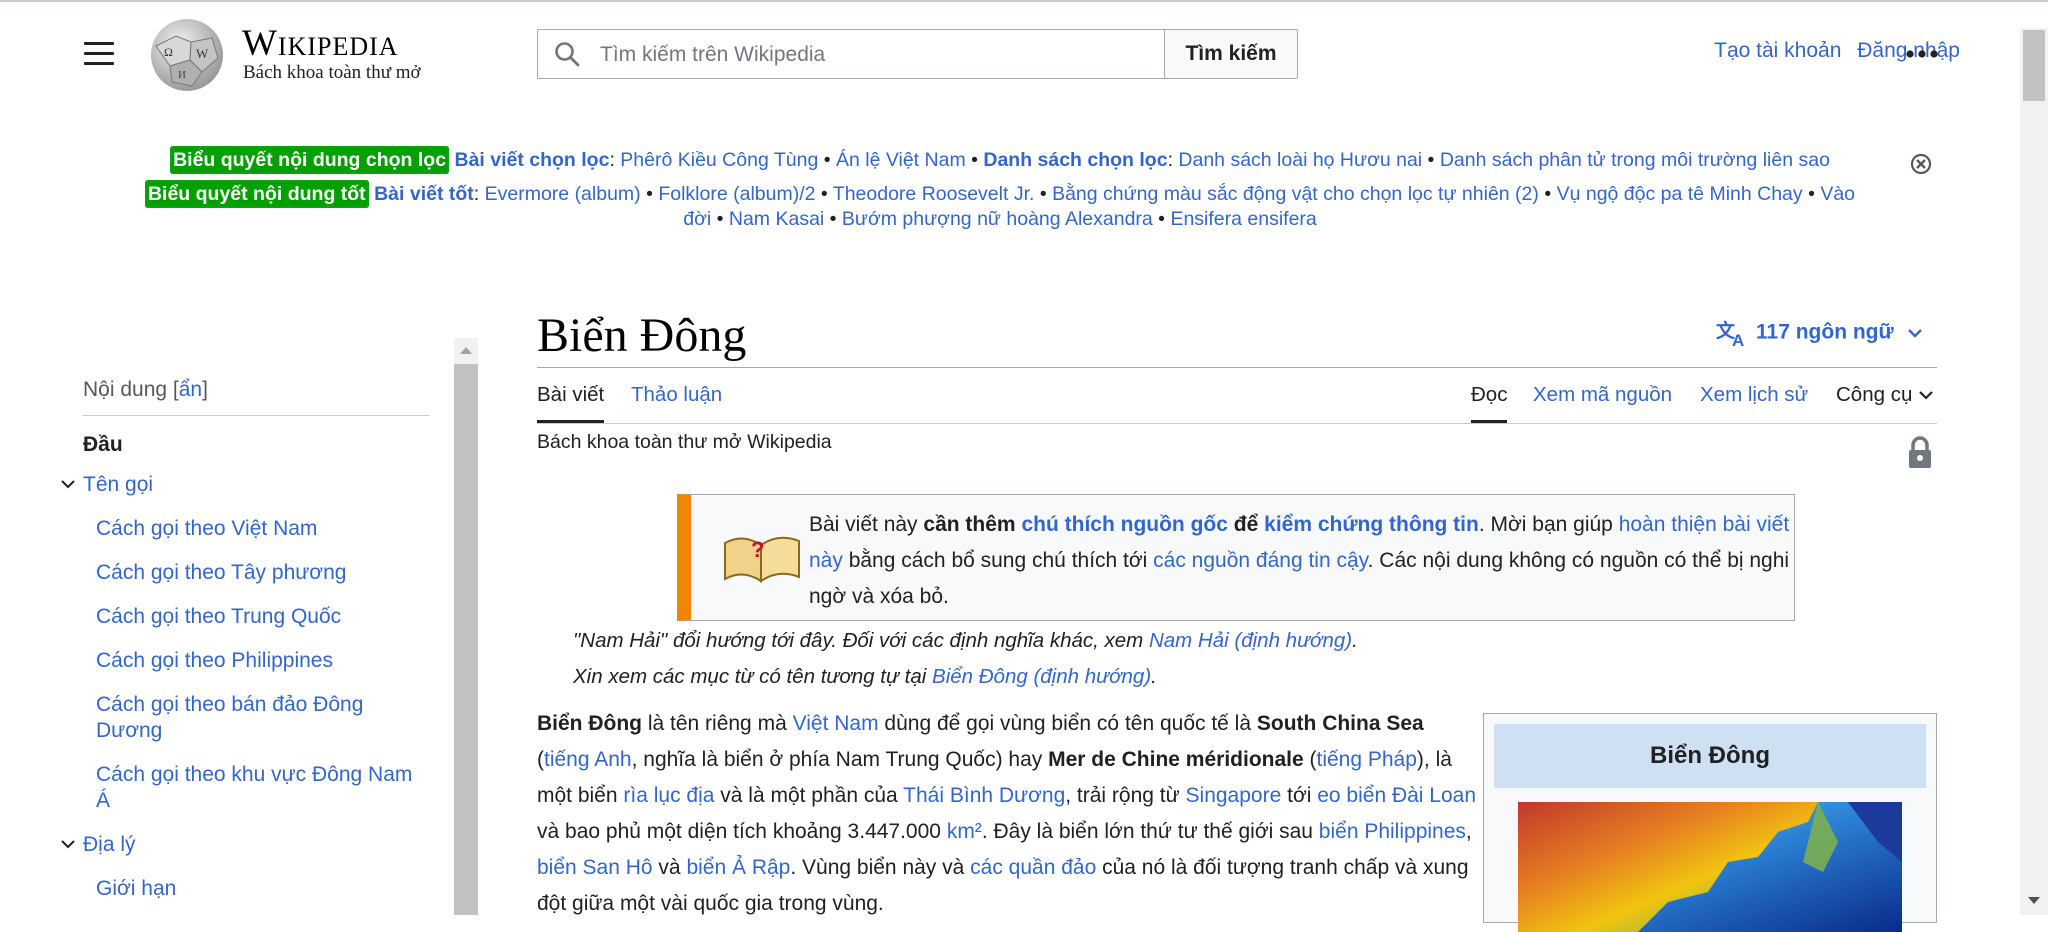 This screenshot has height=932, width=2048. What do you see at coordinates (1231, 54) in the screenshot?
I see `search-button: Tìm kiếm` at bounding box center [1231, 54].